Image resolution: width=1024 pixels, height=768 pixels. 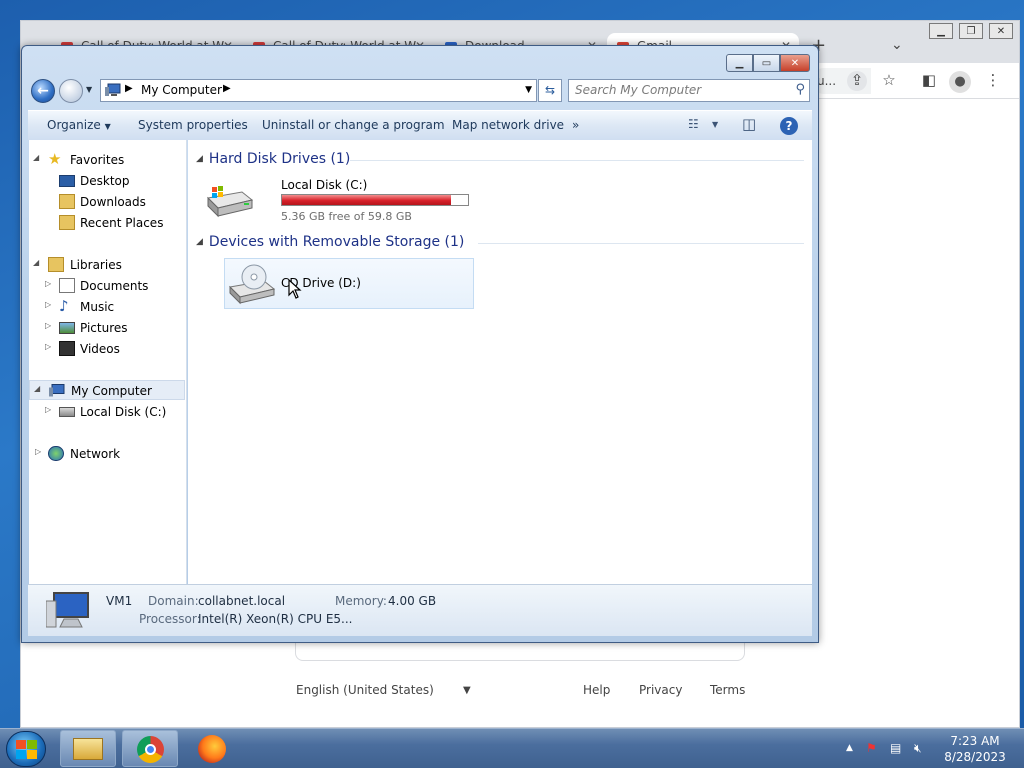 I want to click on uninstall-program-button: Uninstall or change a program, so click(x=353, y=125).